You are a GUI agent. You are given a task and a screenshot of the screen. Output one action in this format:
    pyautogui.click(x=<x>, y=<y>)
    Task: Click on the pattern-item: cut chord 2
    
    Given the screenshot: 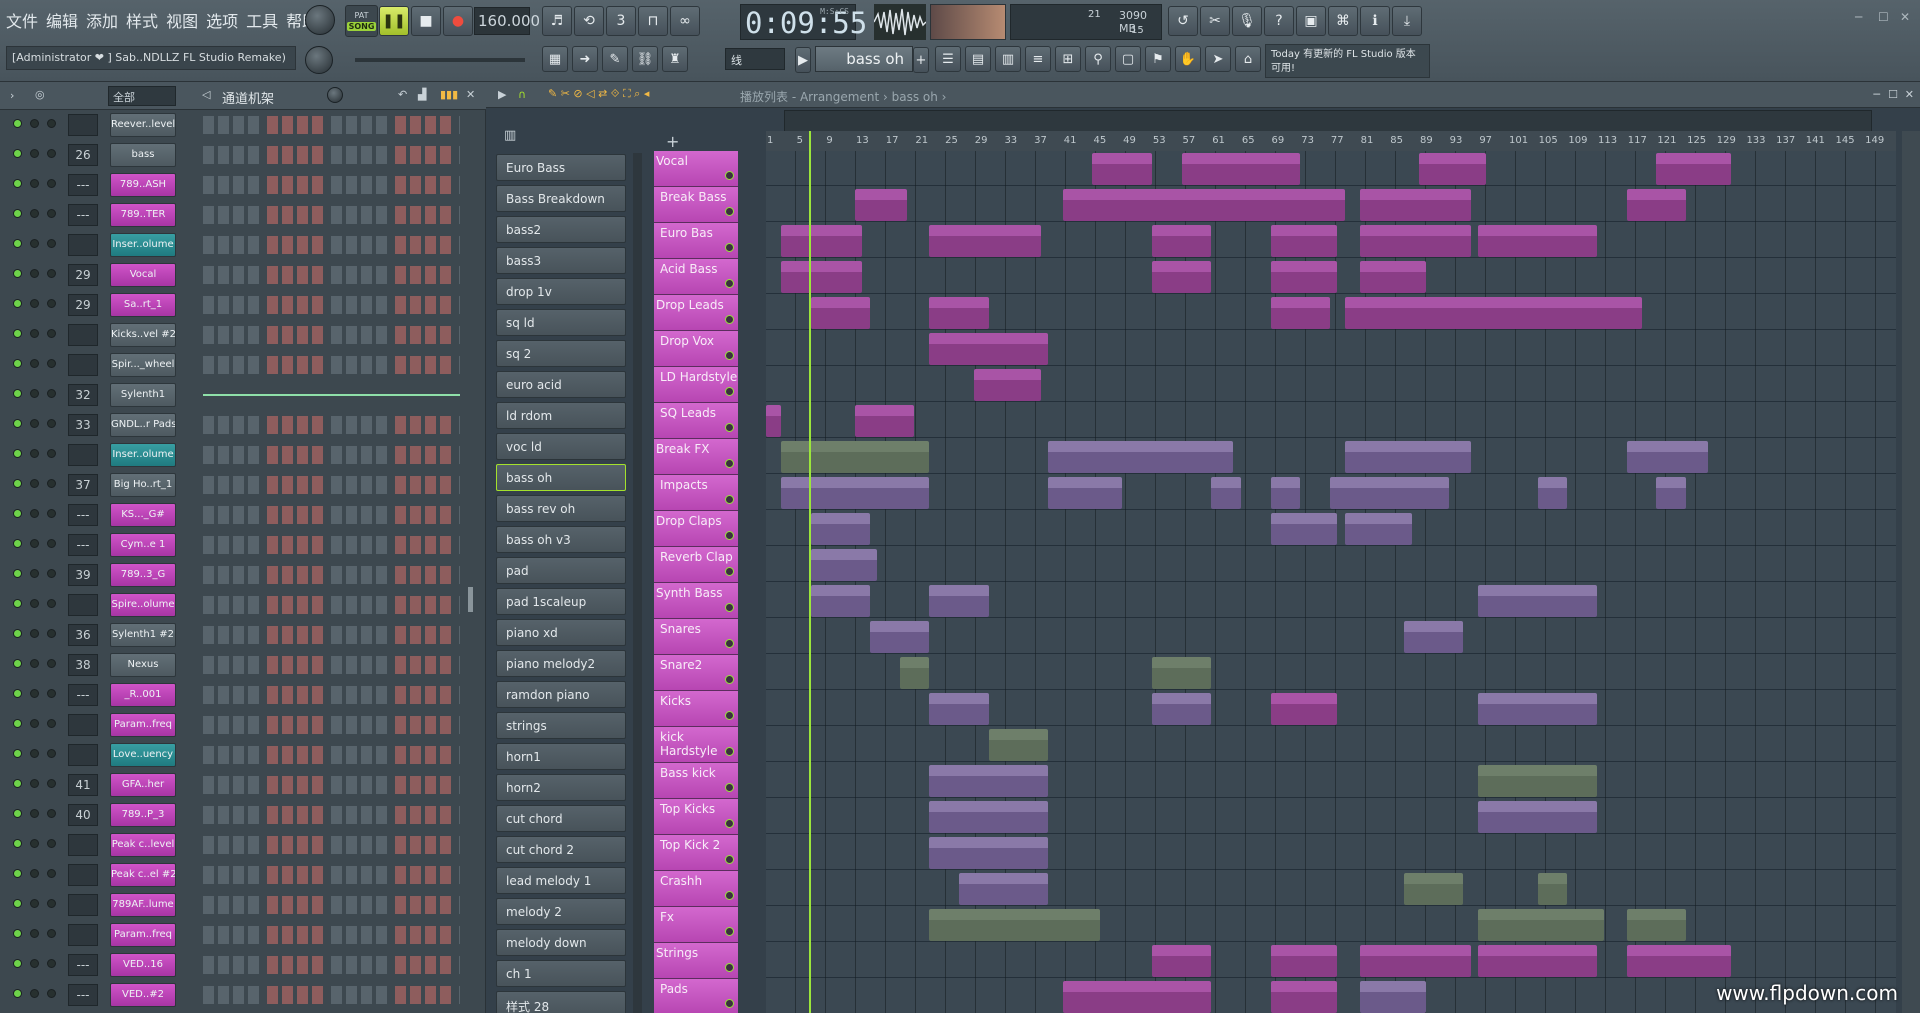 What is the action you would take?
    pyautogui.click(x=561, y=849)
    